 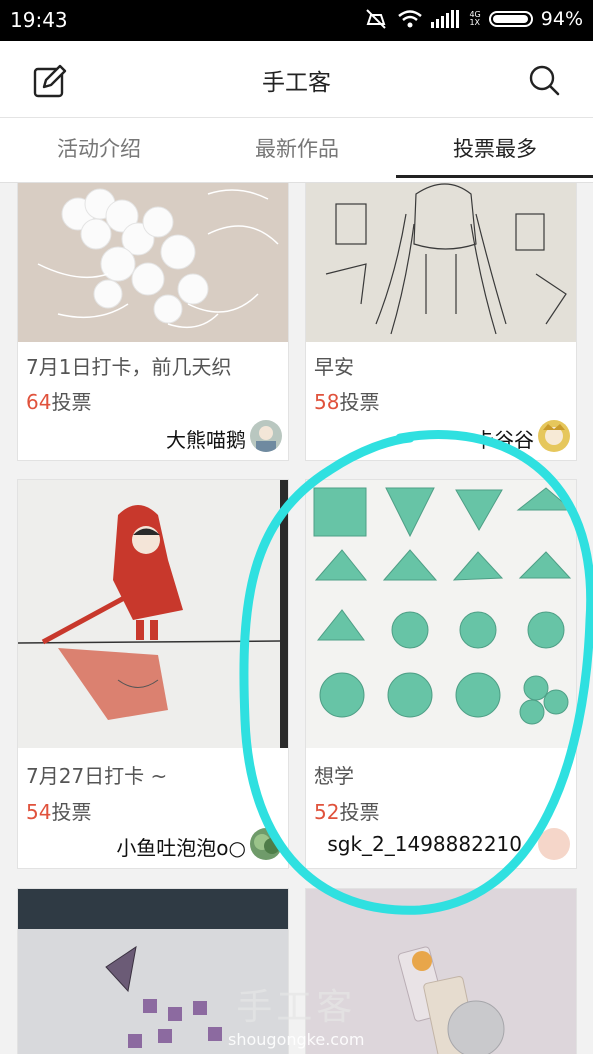 I want to click on work-card: 7月1日打卡，前几天织 64投票 大熊喵鹅, so click(x=153, y=322).